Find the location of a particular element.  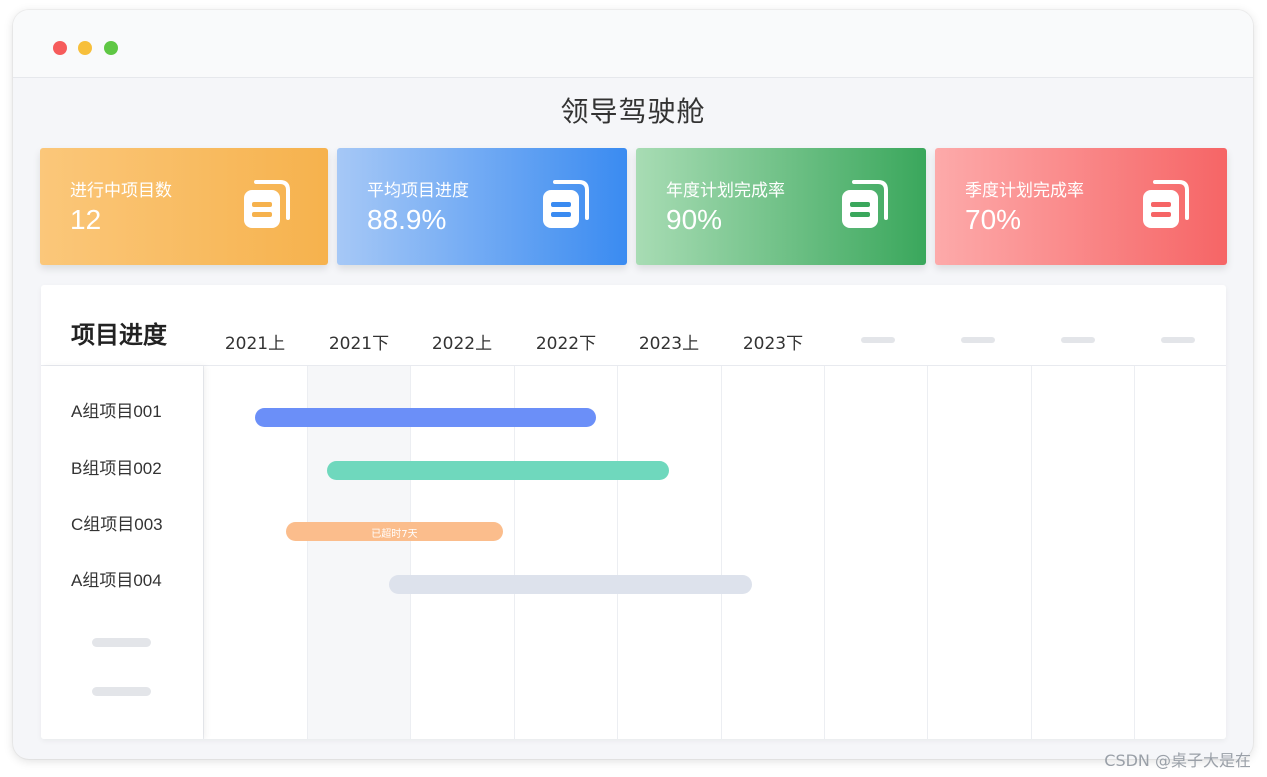

project-label: B组项目002 is located at coordinates (116, 466).